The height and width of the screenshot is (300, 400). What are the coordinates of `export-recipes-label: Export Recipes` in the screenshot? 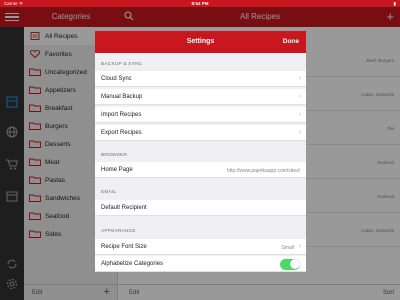 It's located at (121, 133).